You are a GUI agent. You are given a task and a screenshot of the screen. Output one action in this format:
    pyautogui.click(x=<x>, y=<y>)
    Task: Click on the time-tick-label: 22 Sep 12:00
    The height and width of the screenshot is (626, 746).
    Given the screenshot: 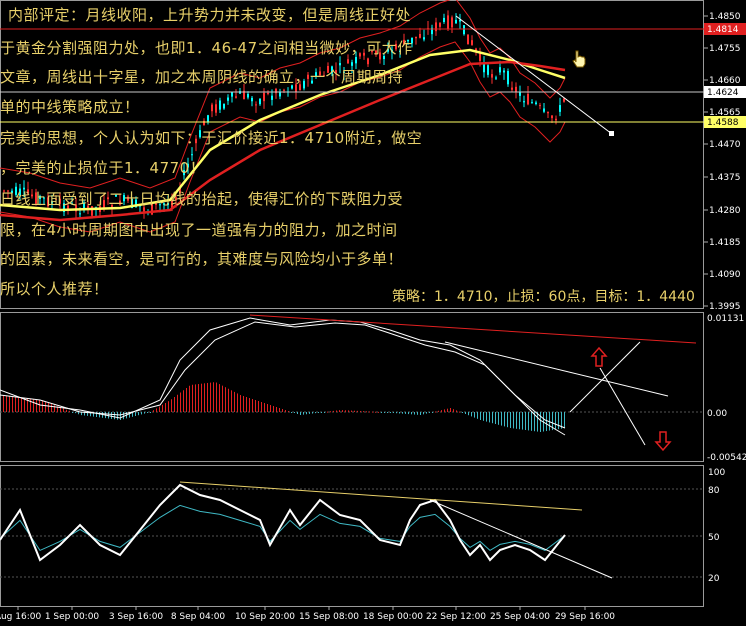 What is the action you would take?
    pyautogui.click(x=456, y=617)
    